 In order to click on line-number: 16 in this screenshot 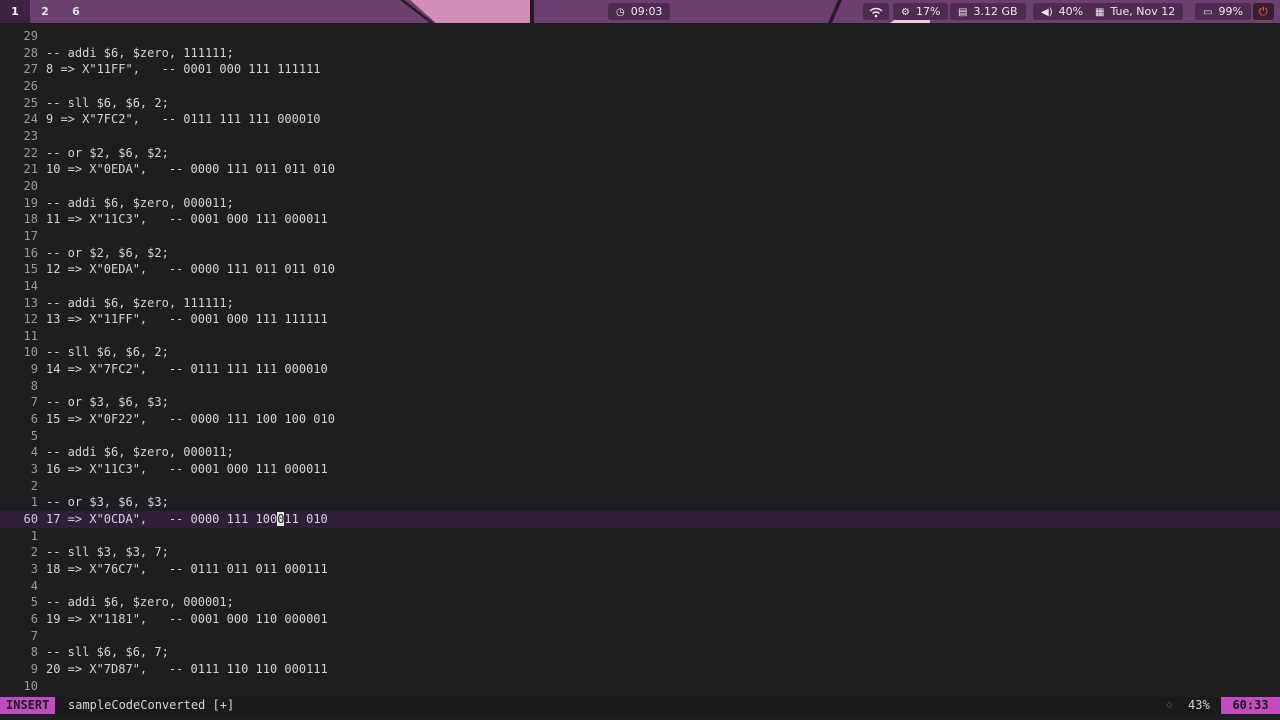, I will do `click(30, 252)`.